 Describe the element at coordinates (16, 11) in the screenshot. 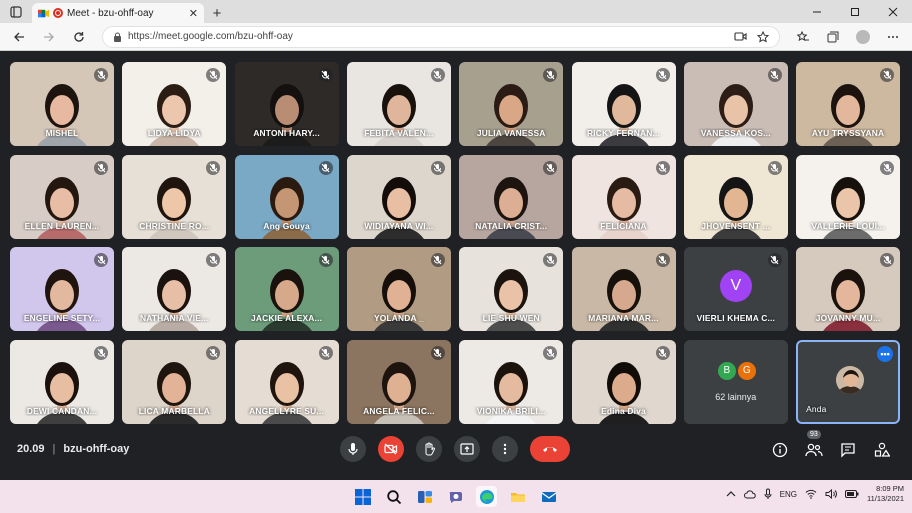

I see `tab-actions-button` at that location.